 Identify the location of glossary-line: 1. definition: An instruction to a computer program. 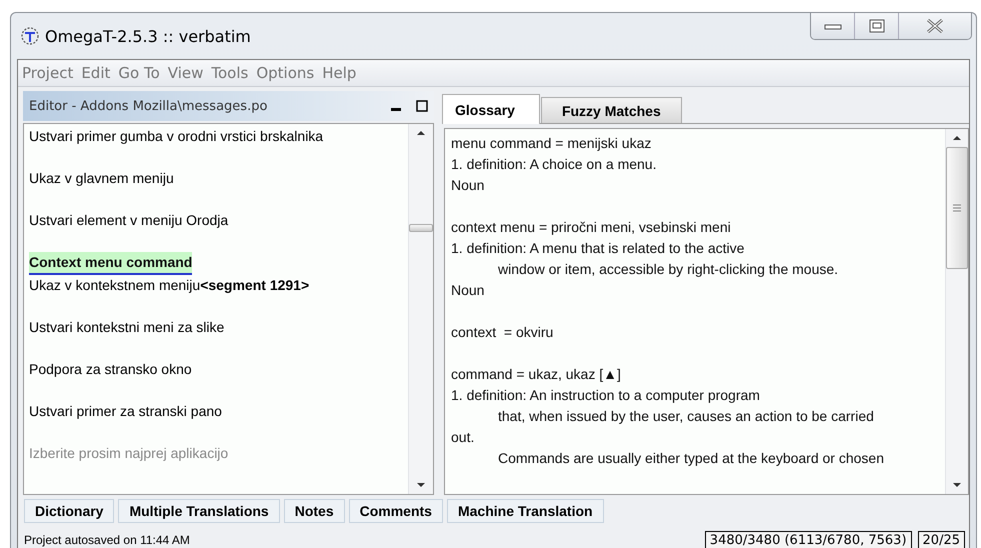
(606, 395).